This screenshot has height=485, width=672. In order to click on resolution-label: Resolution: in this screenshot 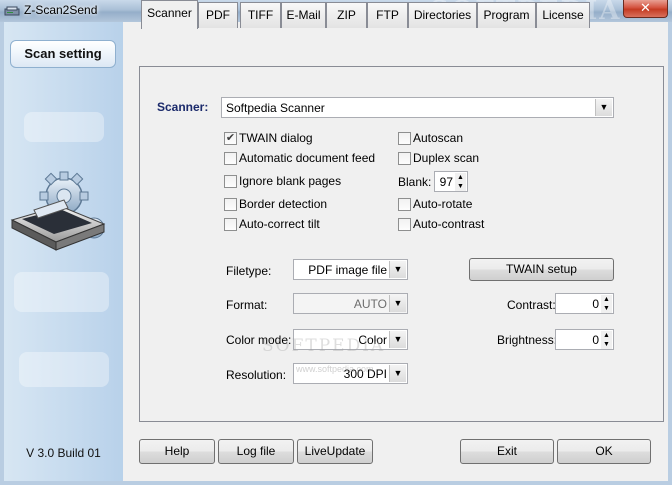, I will do `click(256, 375)`.